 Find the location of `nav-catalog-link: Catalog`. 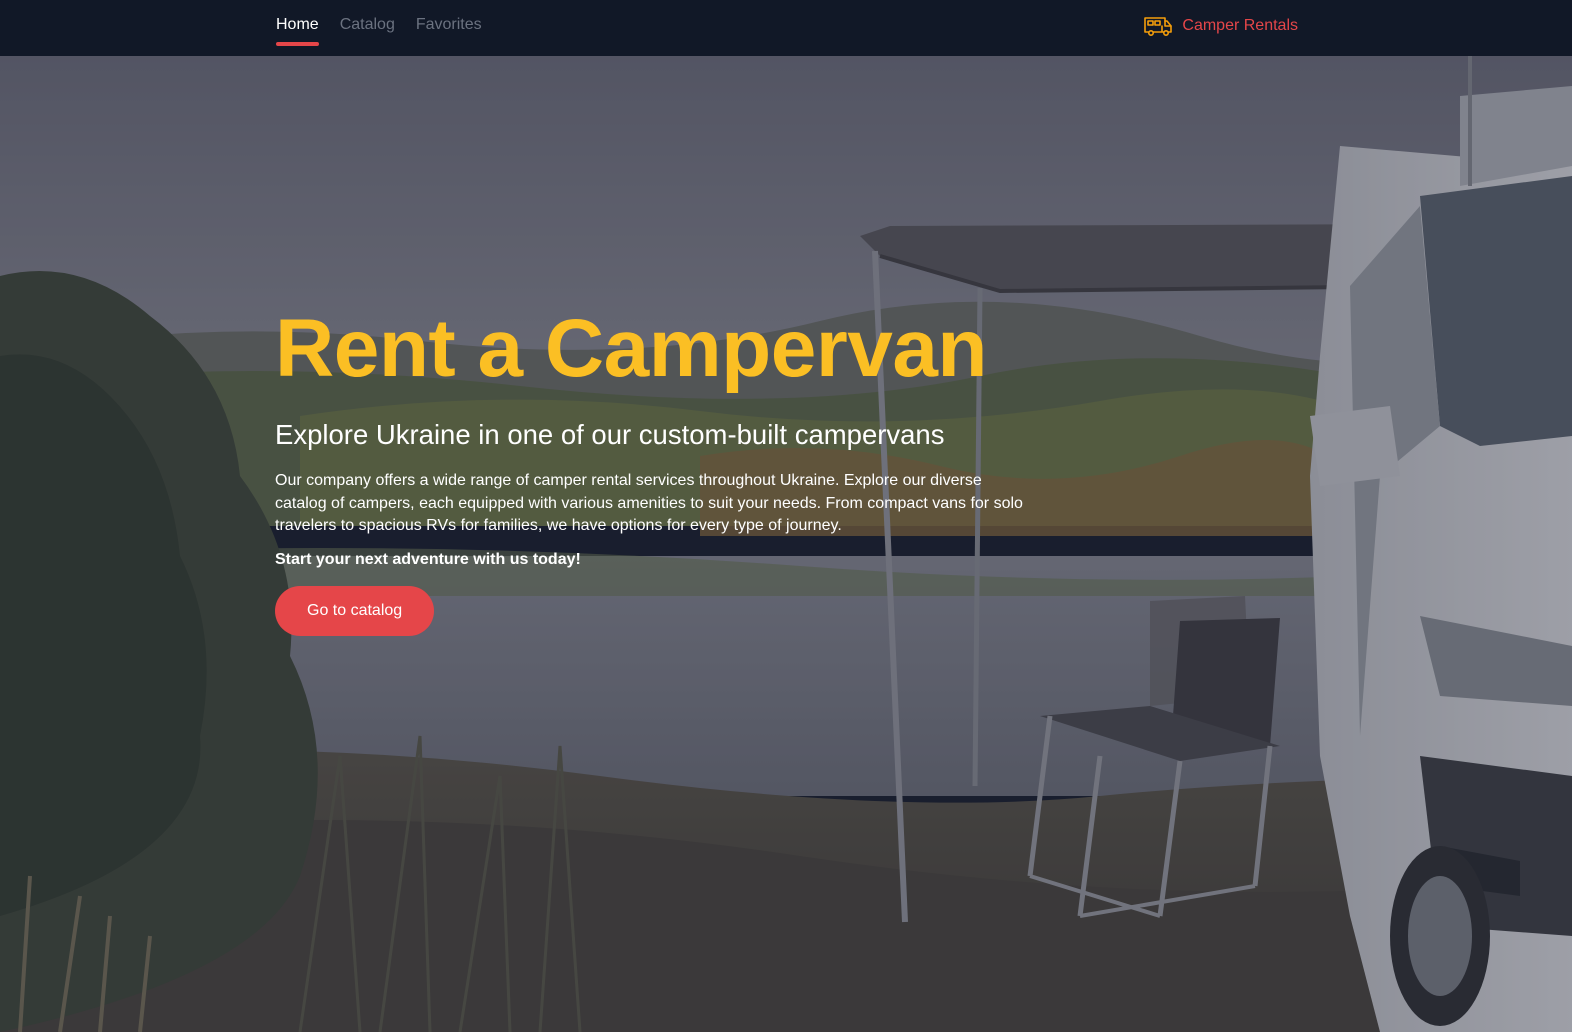

nav-catalog-link: Catalog is located at coordinates (367, 20).